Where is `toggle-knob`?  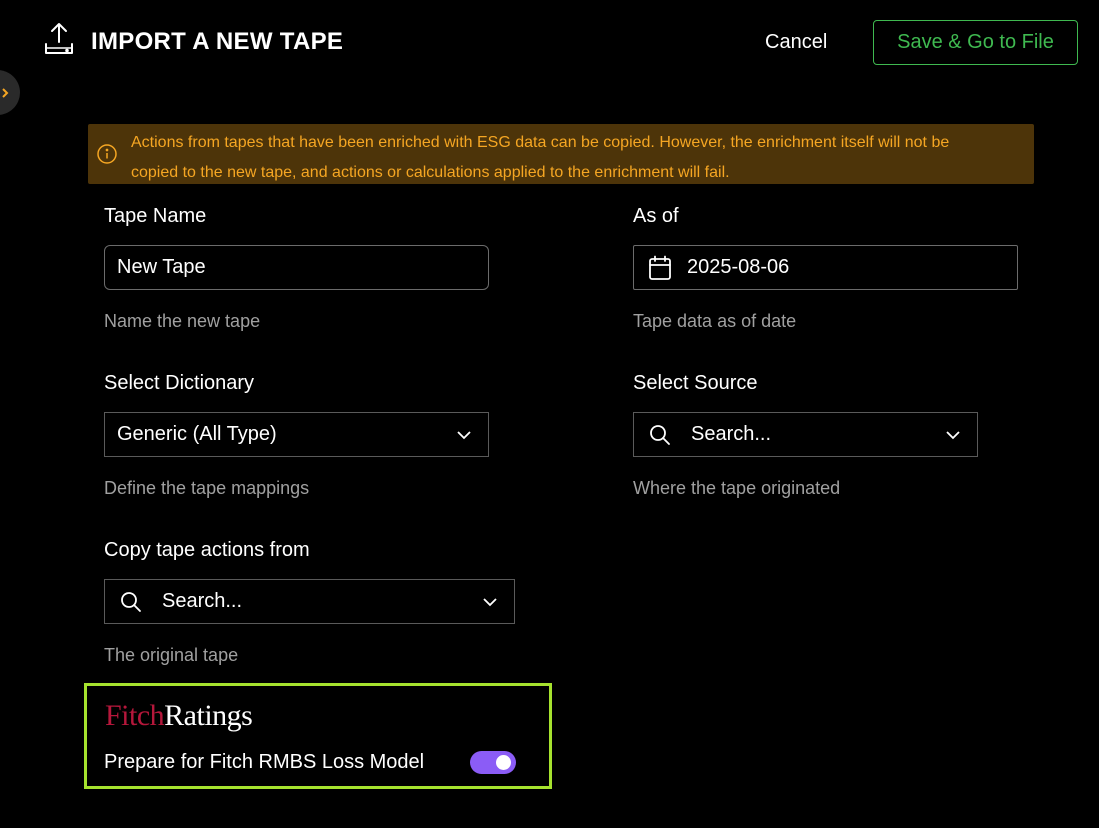 toggle-knob is located at coordinates (503, 762).